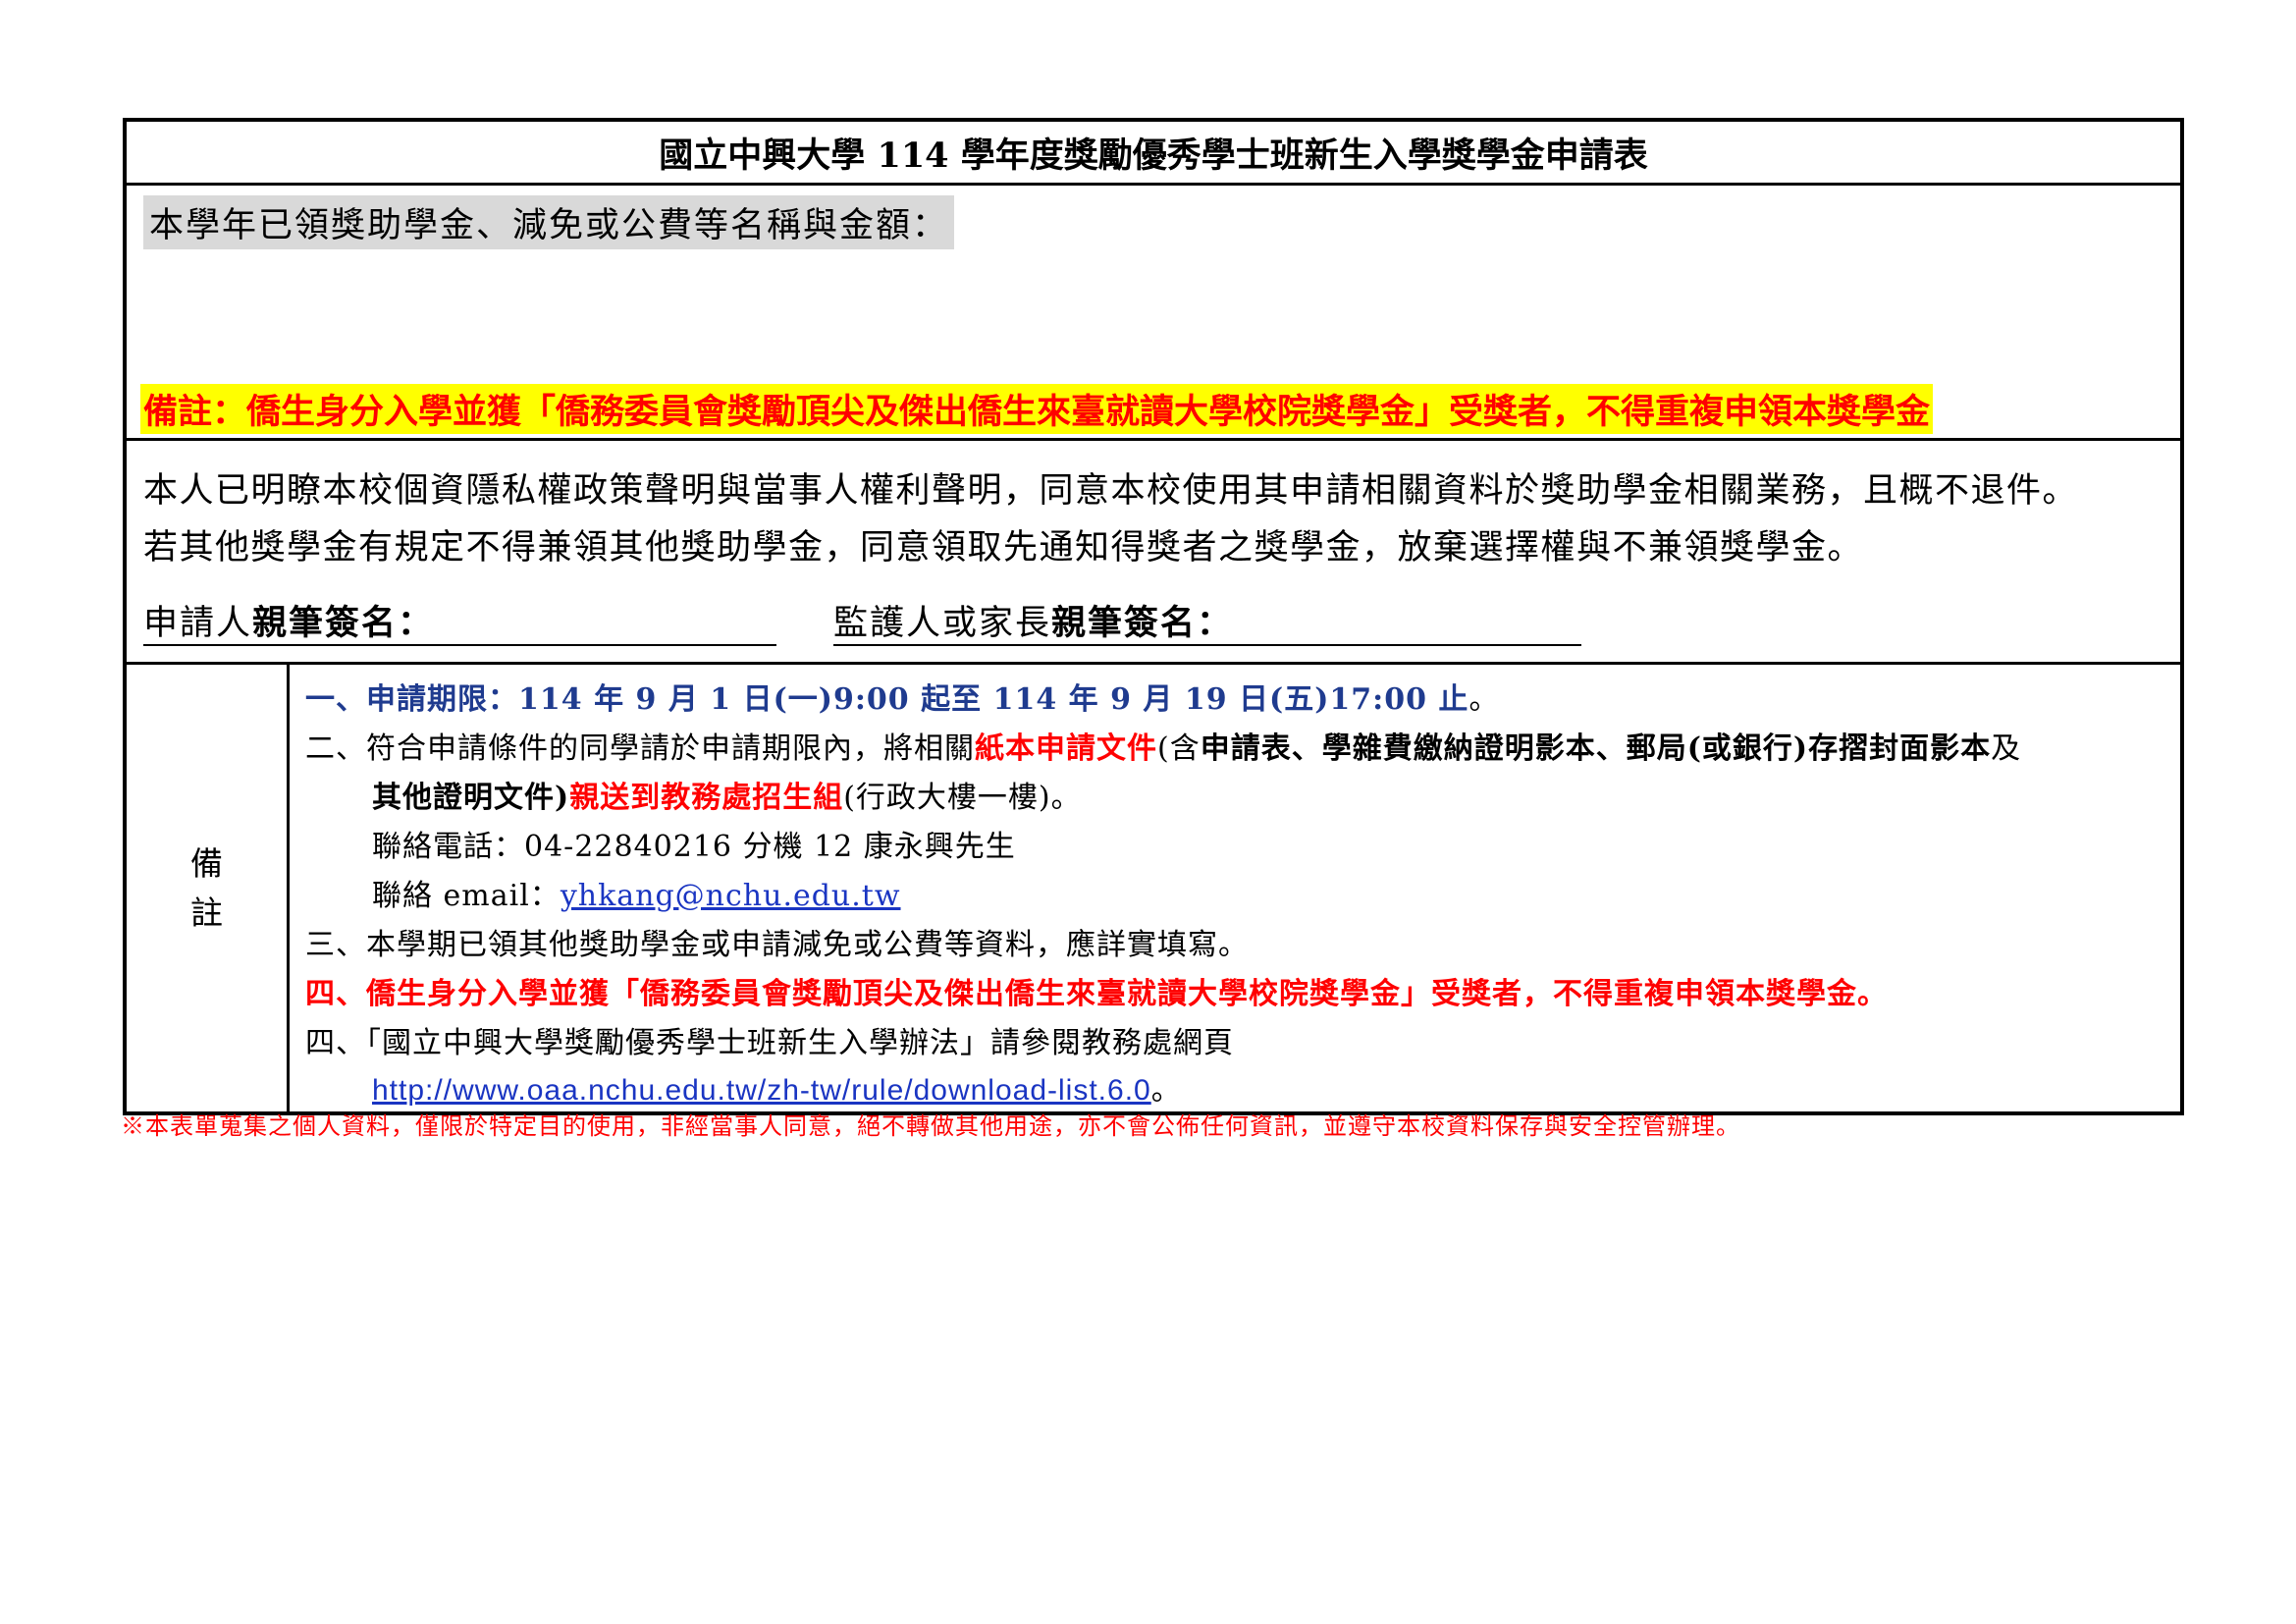 Image resolution: width=2296 pixels, height=1624 pixels. I want to click on note-item-awards: 三、本學期已領其他獎助學金或申請減免或公費等資料，應詳實填寫。, so click(777, 945).